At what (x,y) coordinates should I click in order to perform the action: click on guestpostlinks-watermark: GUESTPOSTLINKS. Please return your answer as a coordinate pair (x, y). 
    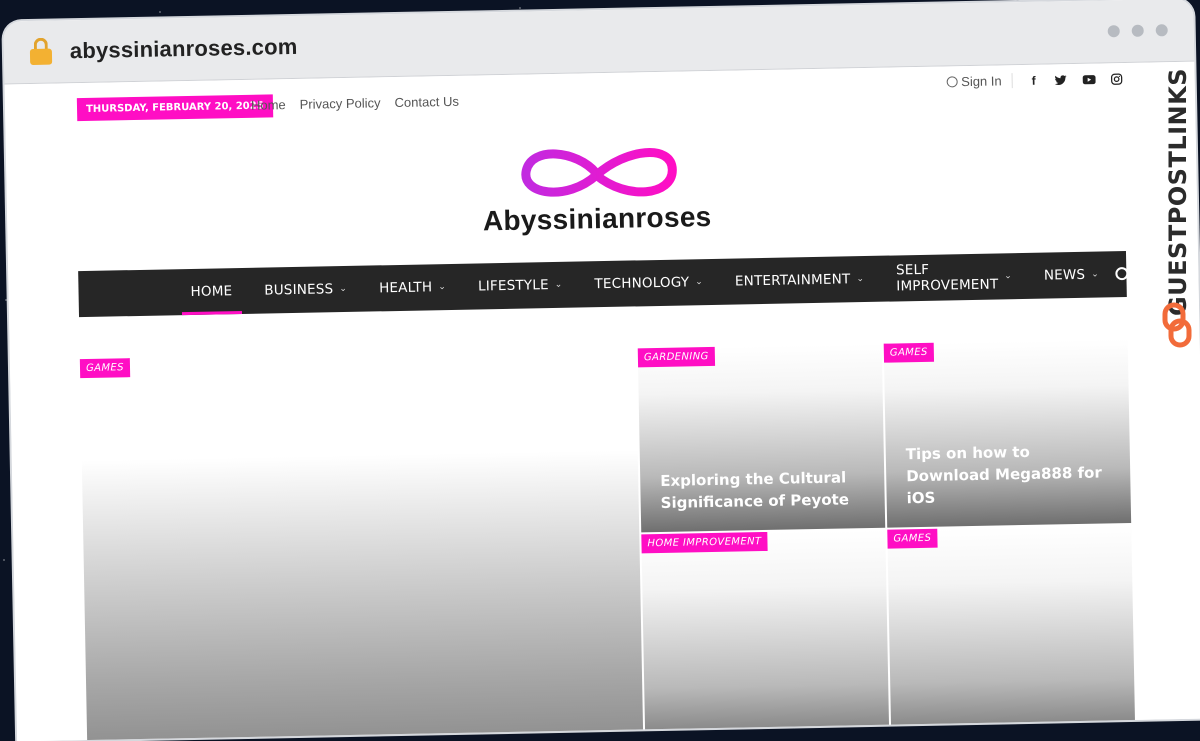
    Looking at the image, I should click on (1176, 208).